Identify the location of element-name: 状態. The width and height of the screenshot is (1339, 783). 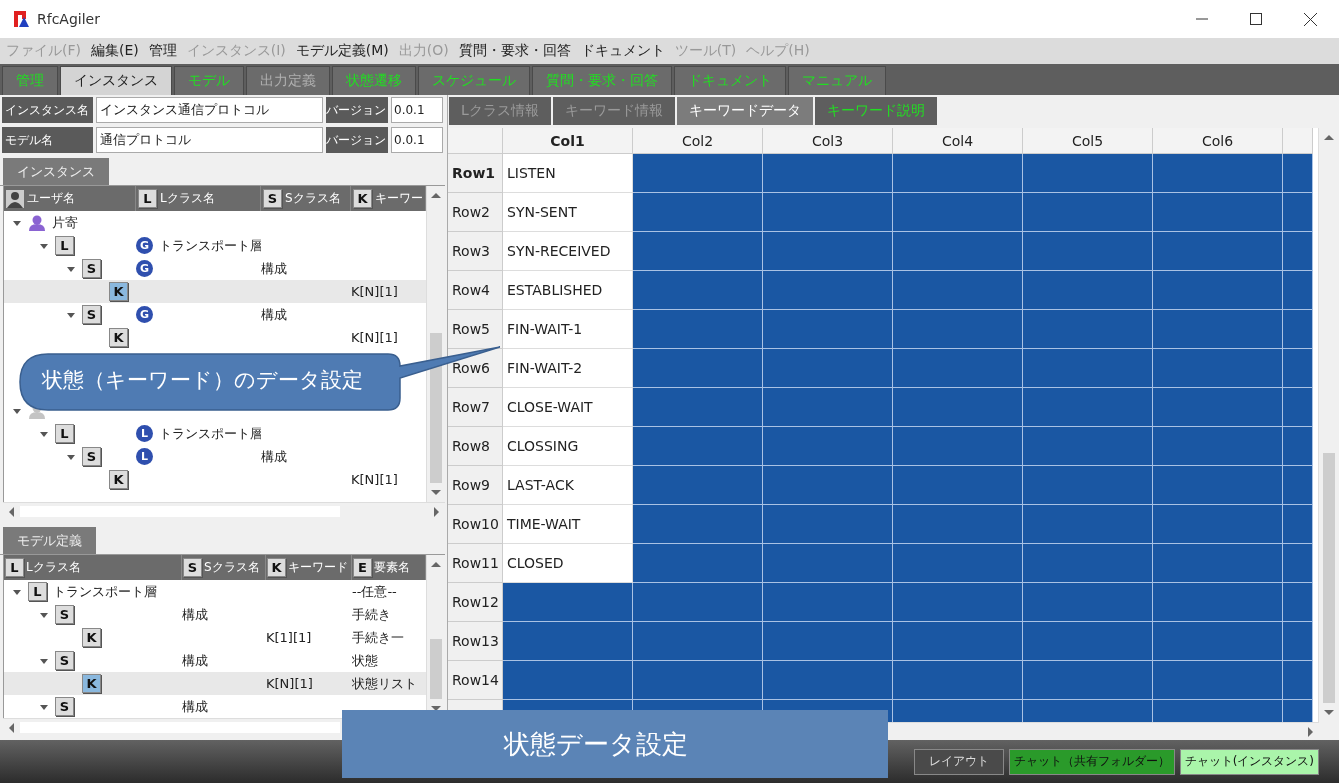
(365, 660).